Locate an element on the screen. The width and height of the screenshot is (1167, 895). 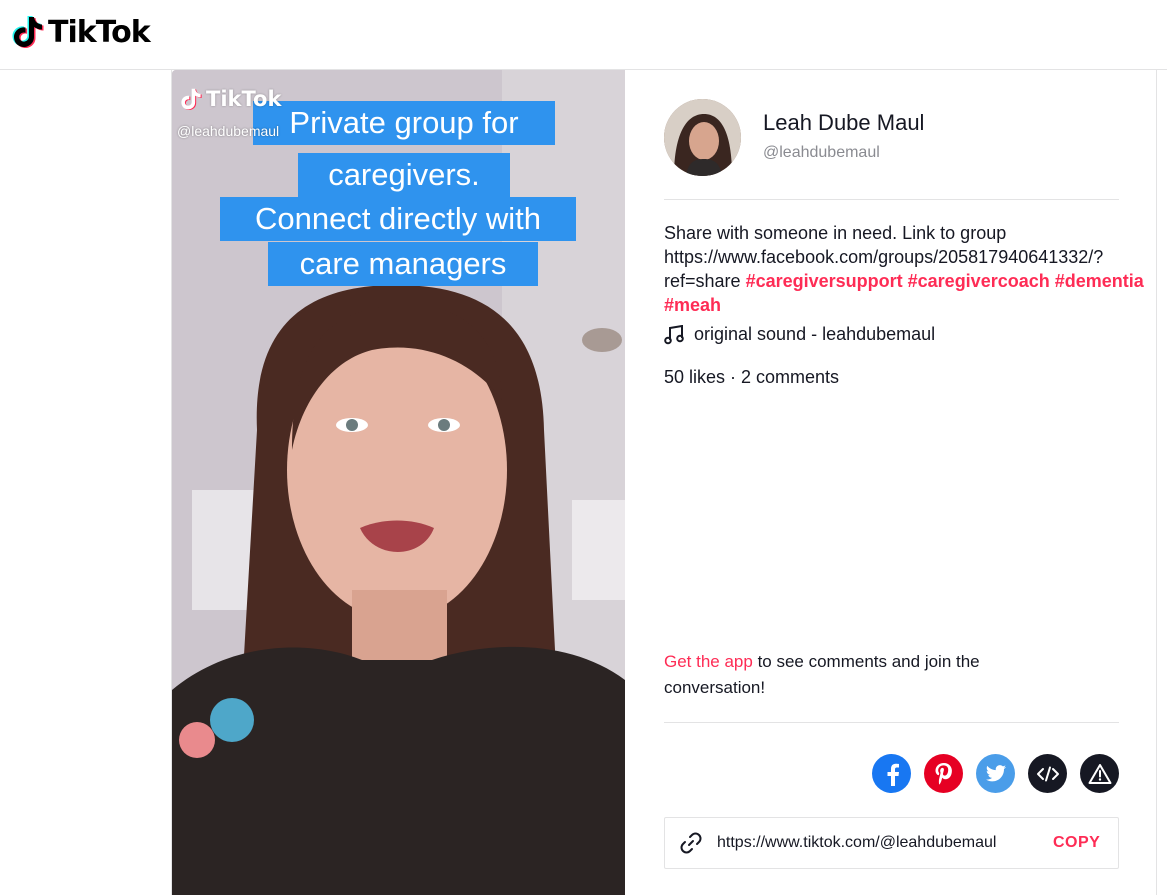
link-icon is located at coordinates (691, 843).